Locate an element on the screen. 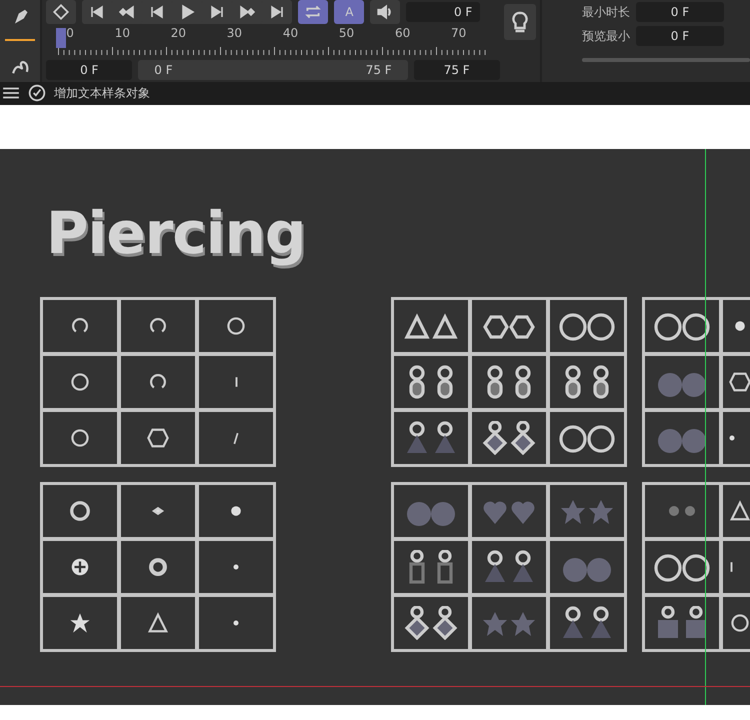 This screenshot has width=750, height=720. range-slider: 0 F 75 F is located at coordinates (273, 70).